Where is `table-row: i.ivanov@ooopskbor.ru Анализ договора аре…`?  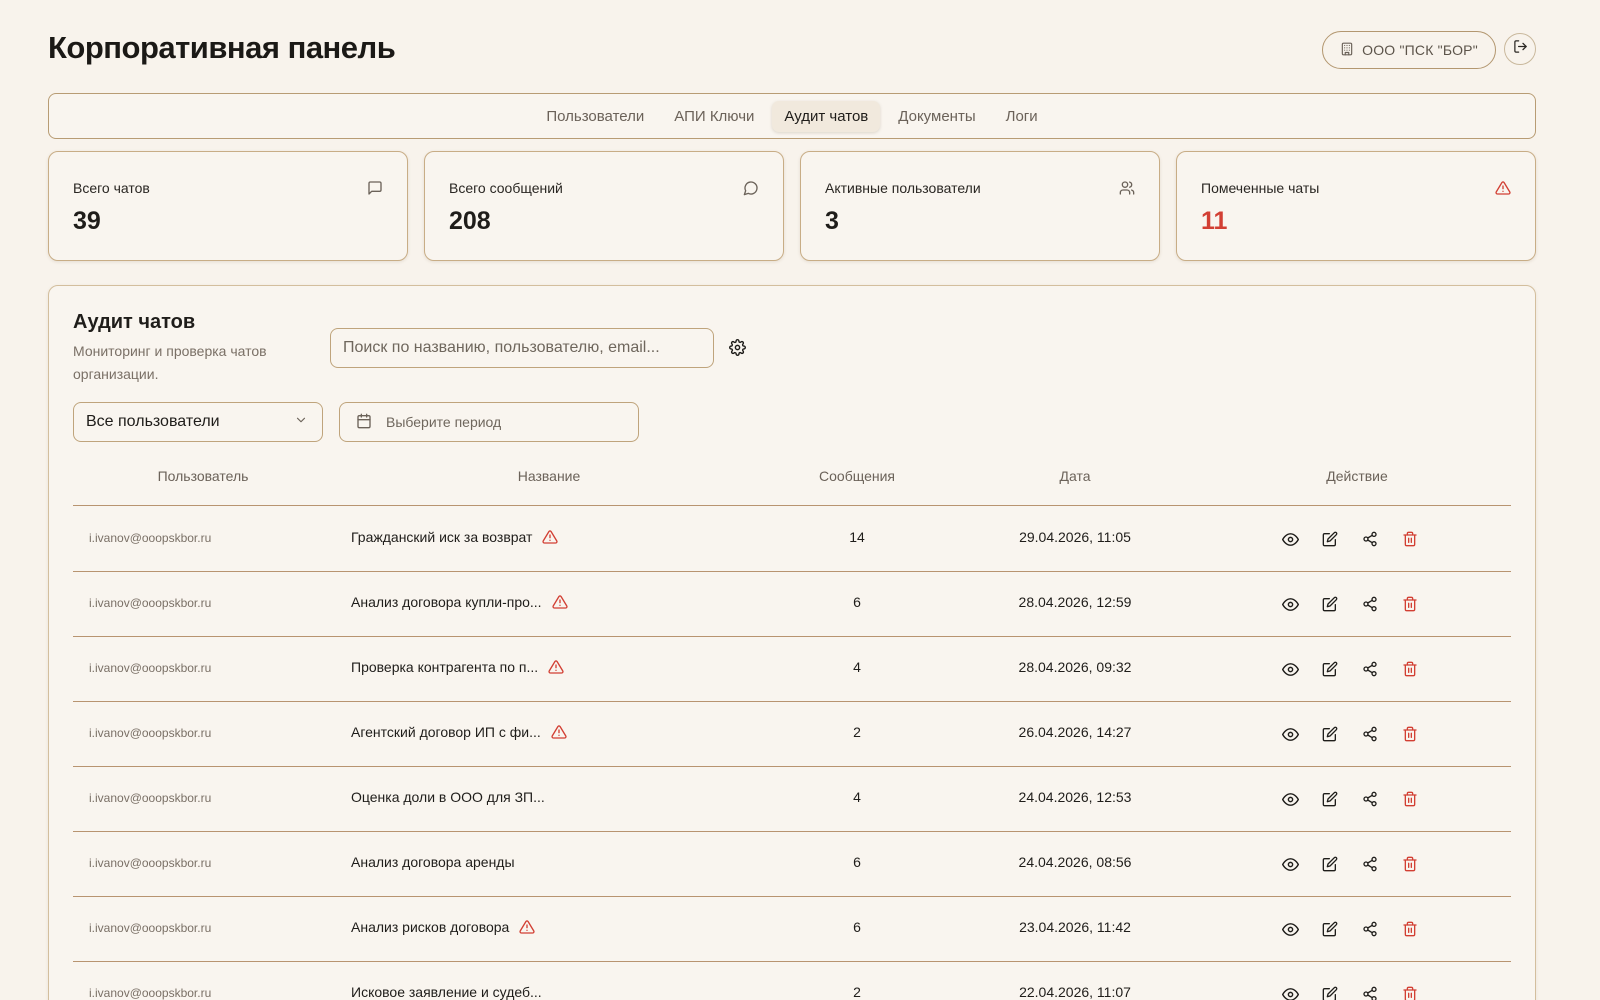
table-row: i.ivanov@ooopskbor.ru Анализ договора аре… is located at coordinates (792, 864).